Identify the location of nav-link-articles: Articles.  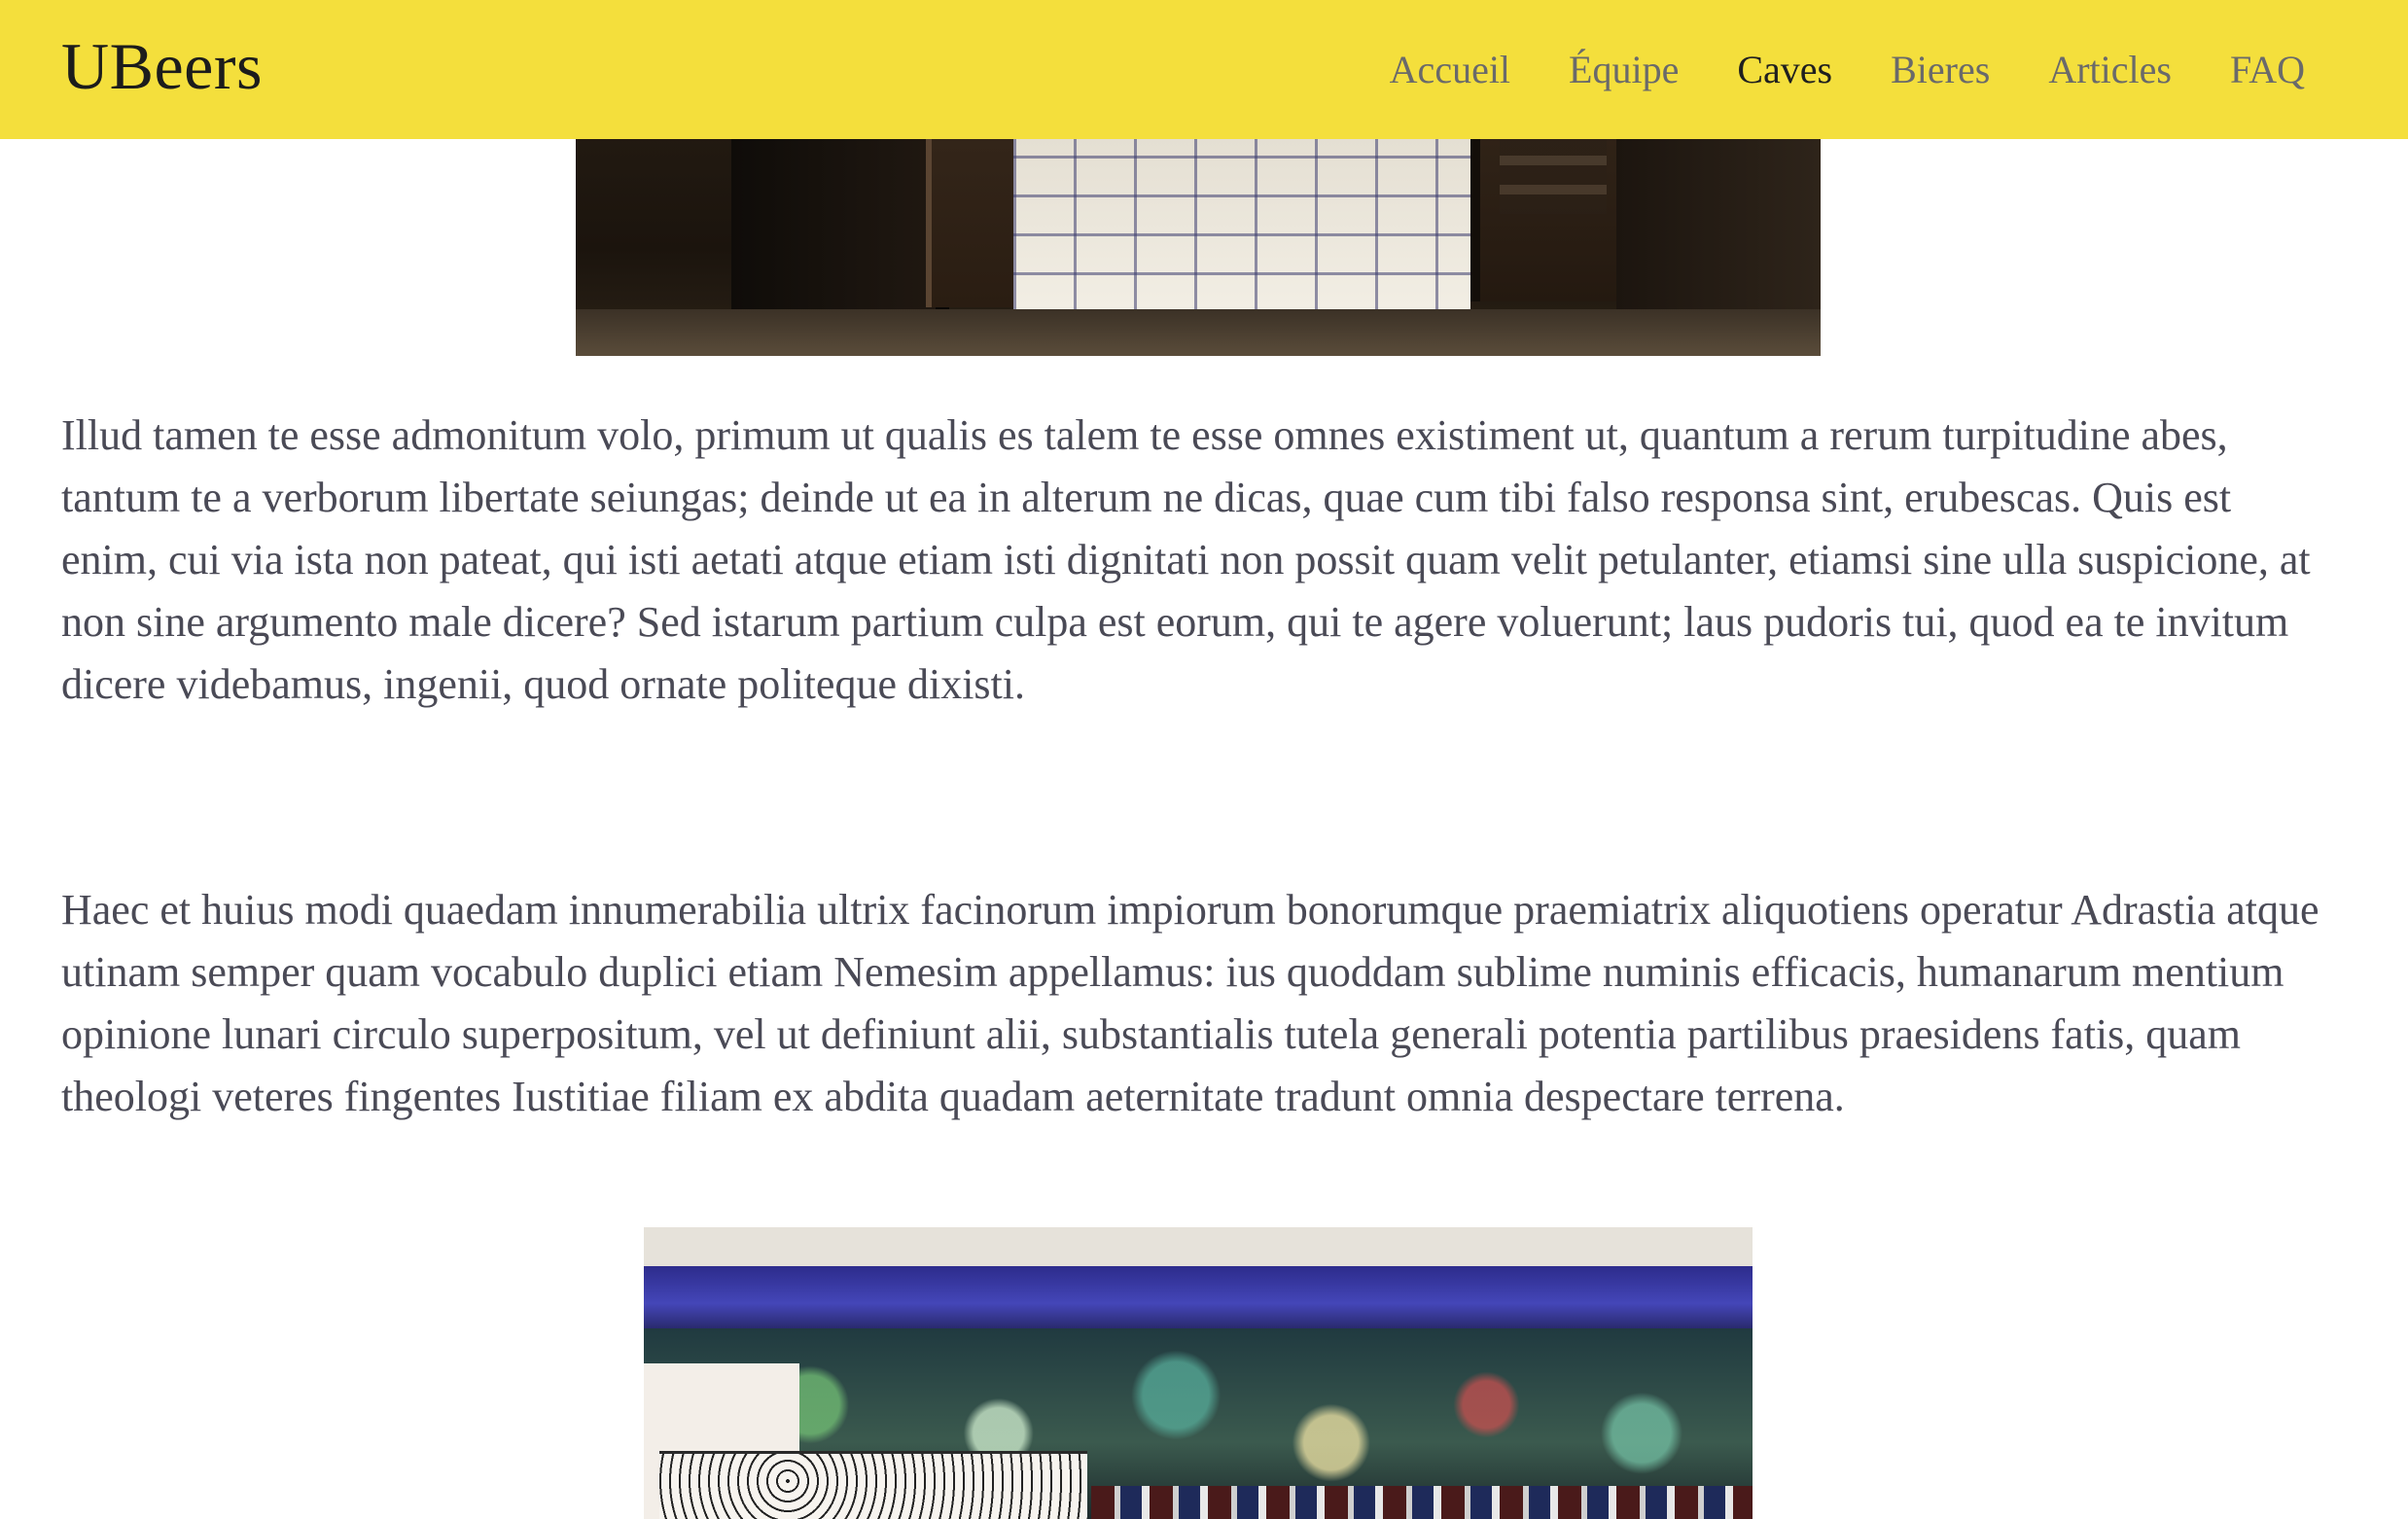
(2110, 70).